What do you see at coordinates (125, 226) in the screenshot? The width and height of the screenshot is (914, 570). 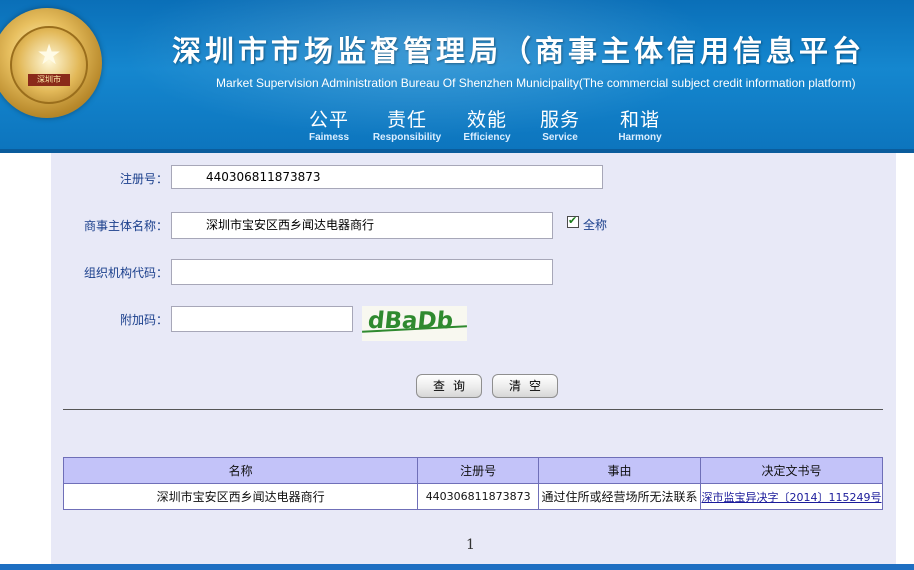 I see `entity-name-label: 商事主体名称：` at bounding box center [125, 226].